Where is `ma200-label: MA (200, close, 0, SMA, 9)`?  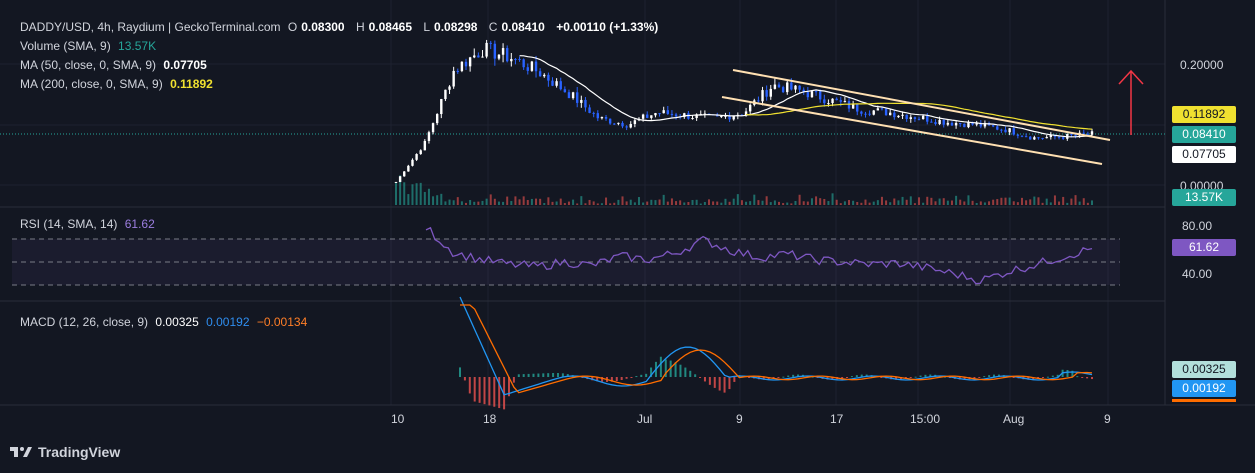
ma200-label: MA (200, close, 0, SMA, 9) is located at coordinates (91, 84).